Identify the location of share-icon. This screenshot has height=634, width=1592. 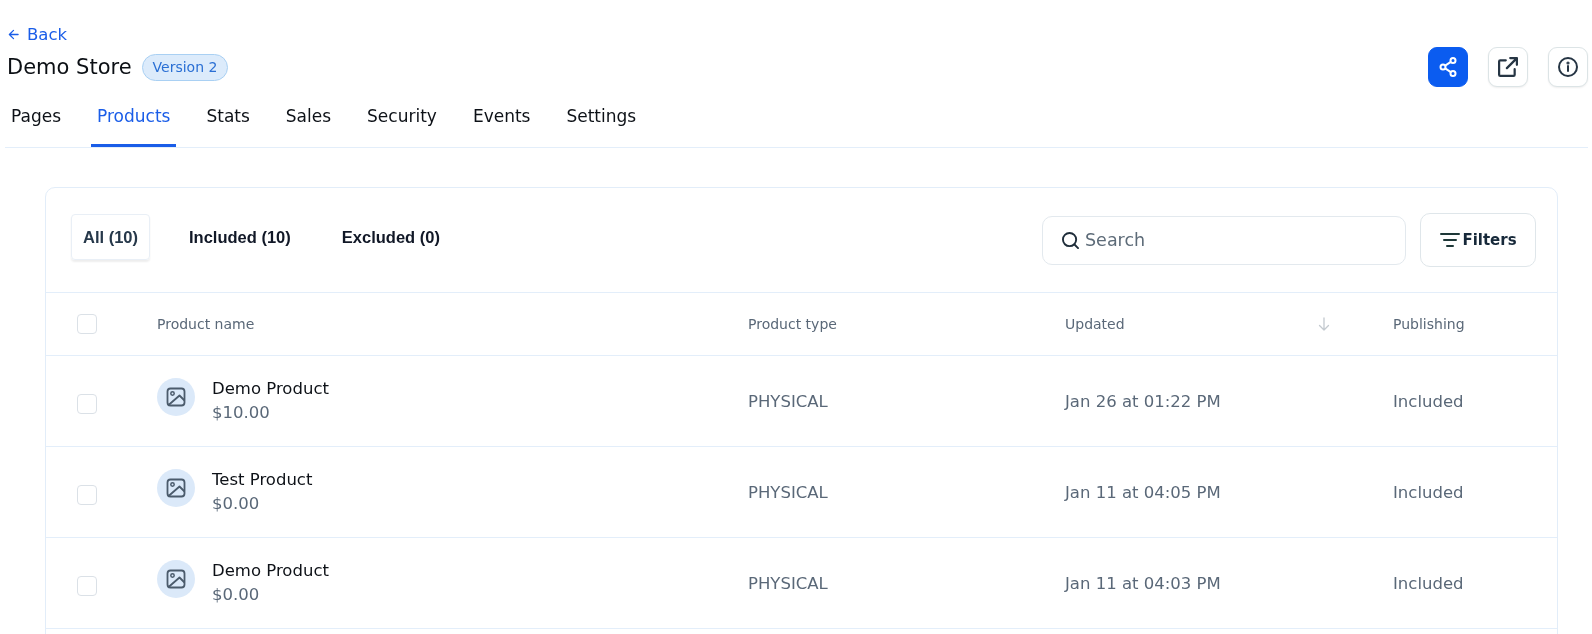
(1448, 67).